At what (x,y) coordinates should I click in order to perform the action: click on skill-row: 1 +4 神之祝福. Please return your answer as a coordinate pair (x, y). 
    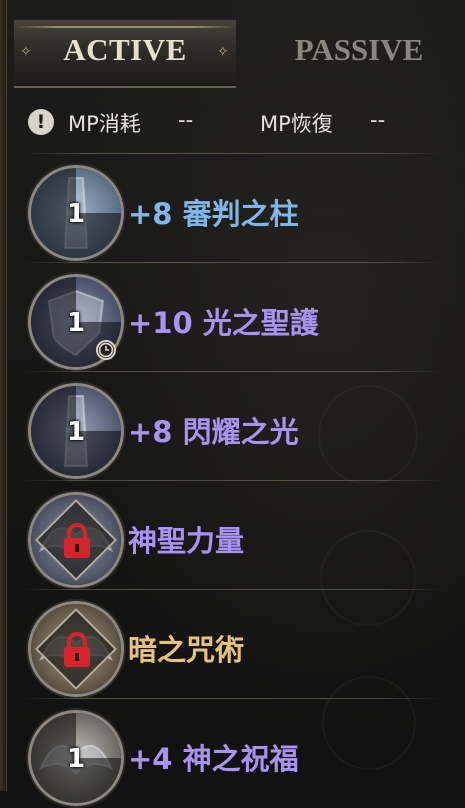
    Looking at the image, I should click on (234, 754).